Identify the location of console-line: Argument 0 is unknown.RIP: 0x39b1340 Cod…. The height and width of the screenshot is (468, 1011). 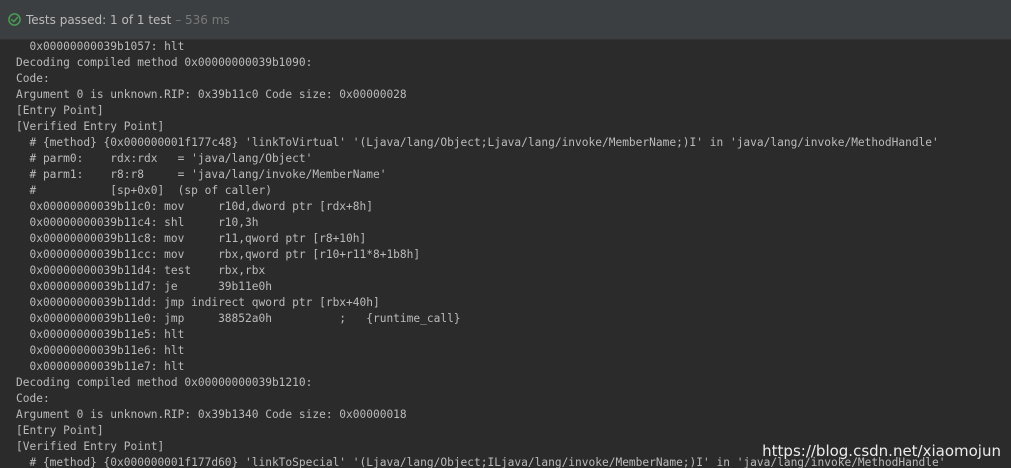
(211, 414).